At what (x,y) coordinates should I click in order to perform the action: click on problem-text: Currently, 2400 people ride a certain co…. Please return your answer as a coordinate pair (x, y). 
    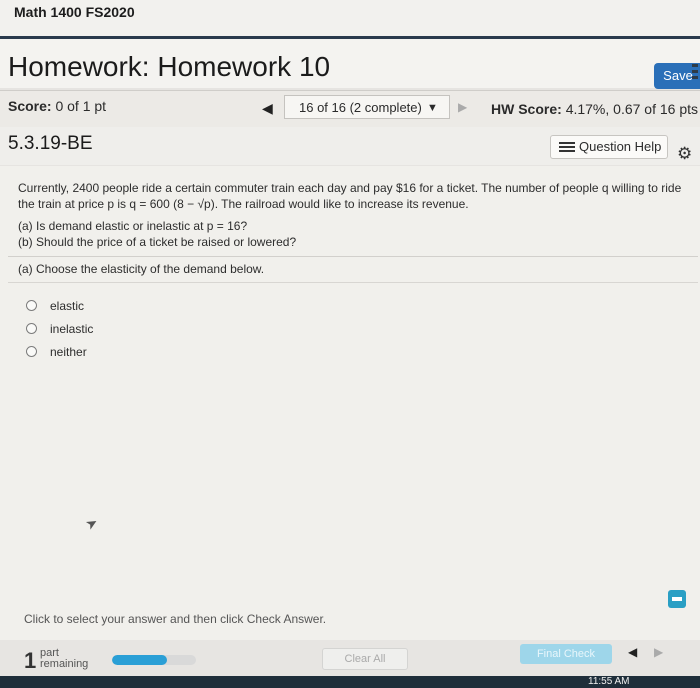
    Looking at the image, I should click on (351, 196).